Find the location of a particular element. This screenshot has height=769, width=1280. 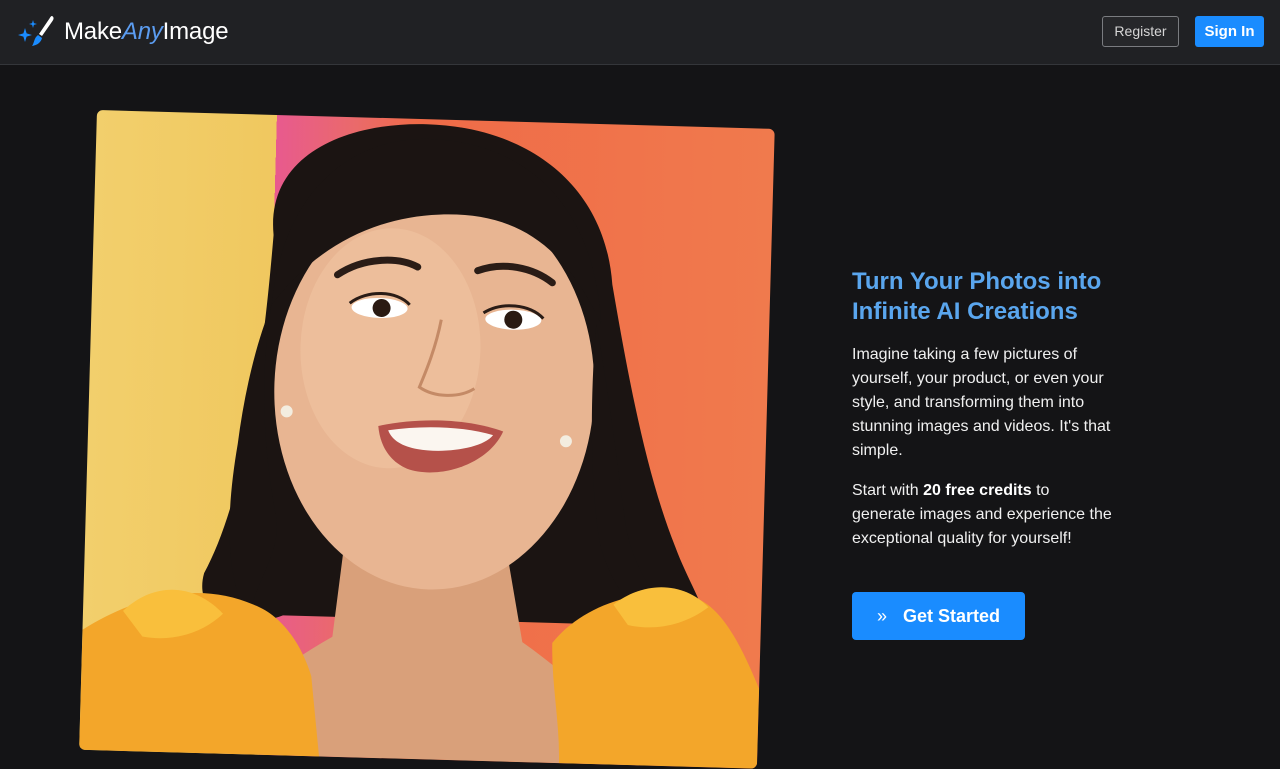

register-button: Register is located at coordinates (1140, 31).